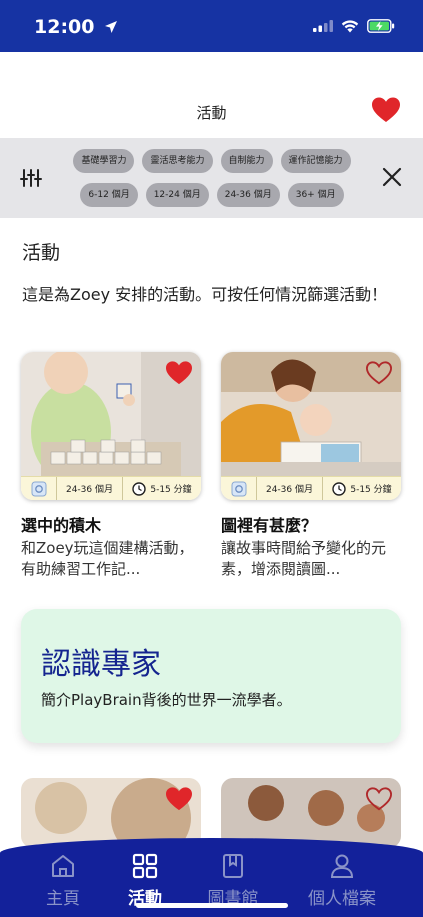 The image size is (423, 917). What do you see at coordinates (381, 26) in the screenshot?
I see `battery-charging-icon` at bounding box center [381, 26].